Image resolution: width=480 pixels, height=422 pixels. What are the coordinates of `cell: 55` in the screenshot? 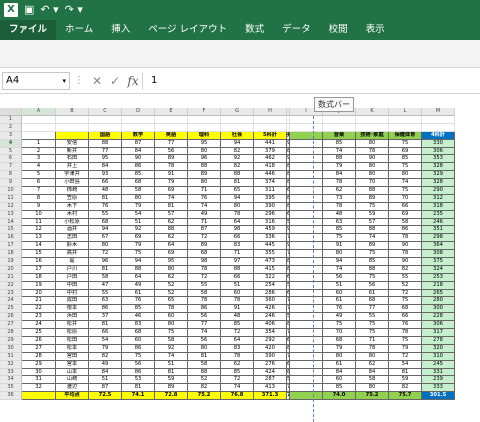 It's located at (105, 293).